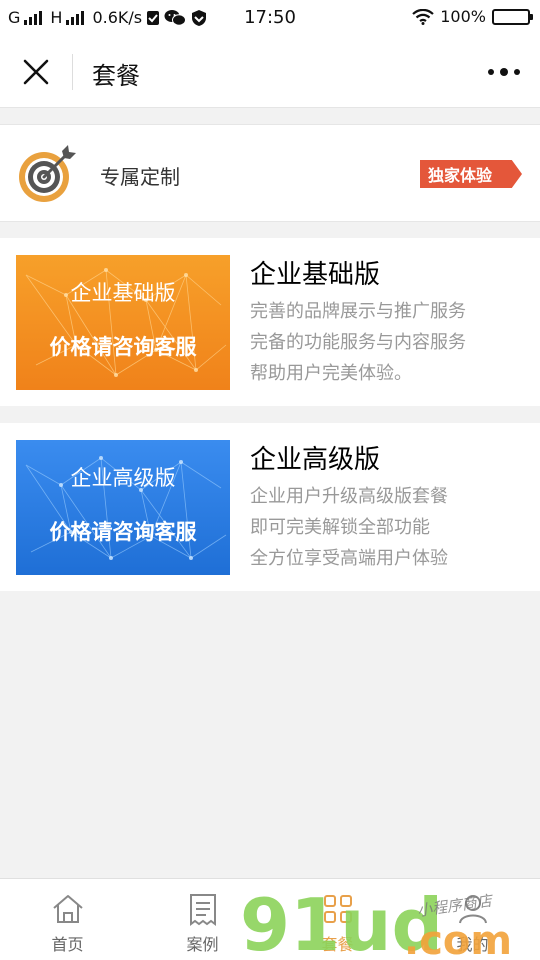 The image size is (540, 960). Describe the element at coordinates (123, 478) in the screenshot. I see `banner-title: 企业高级版` at that location.